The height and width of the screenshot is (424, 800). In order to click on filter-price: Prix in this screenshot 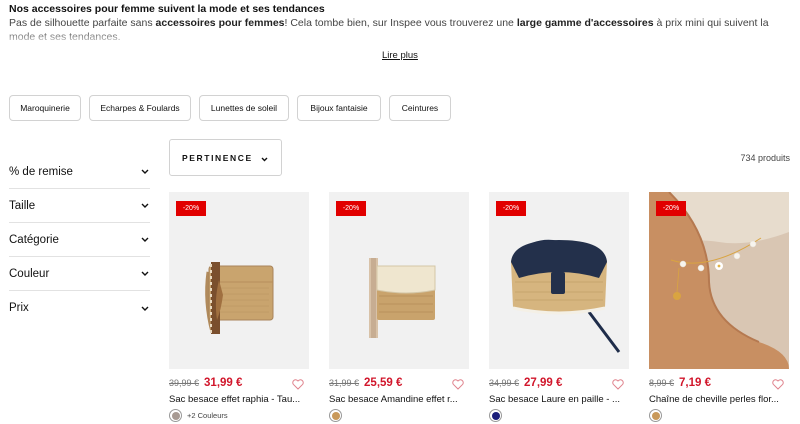, I will do `click(79, 308)`.